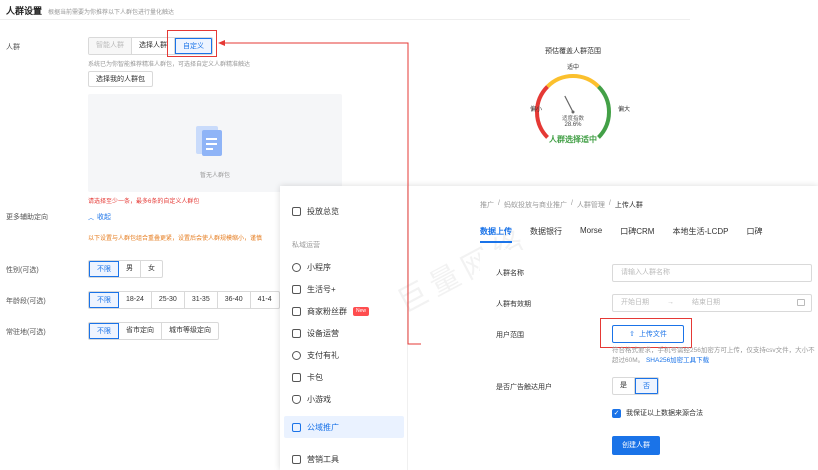 Image resolution: width=818 pixels, height=470 pixels. I want to click on region-option-city-level: 城市等级定向, so click(190, 331).